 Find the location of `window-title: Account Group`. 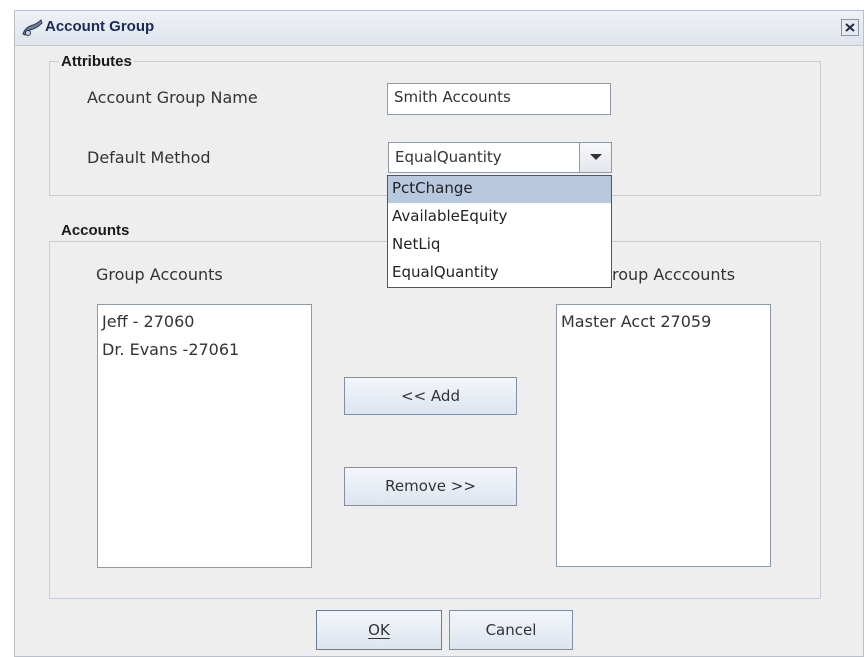

window-title: Account Group is located at coordinates (100, 26).